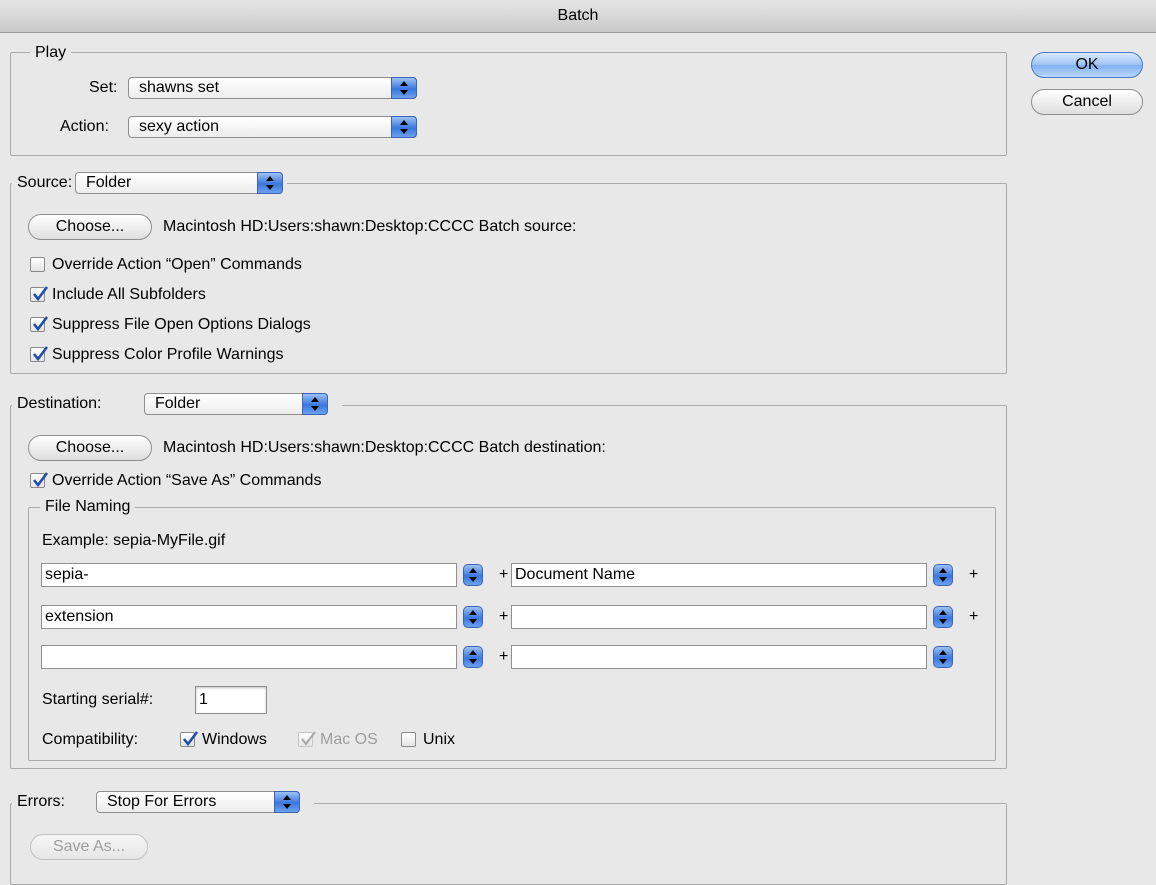  I want to click on naming-row1-right-field: Document Name, so click(719, 575).